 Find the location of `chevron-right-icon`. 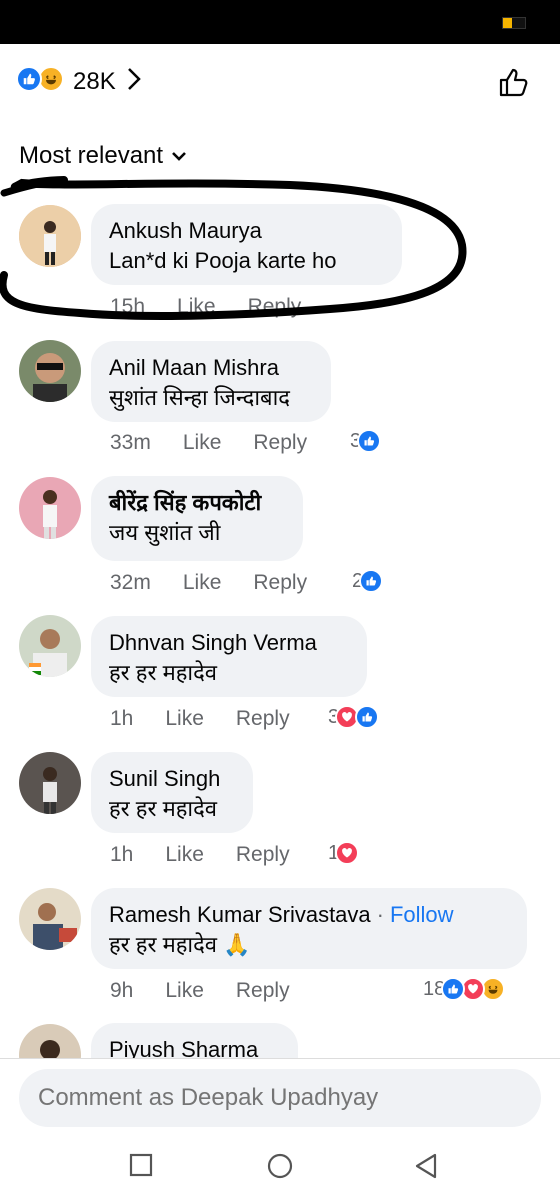

chevron-right-icon is located at coordinates (134, 79).